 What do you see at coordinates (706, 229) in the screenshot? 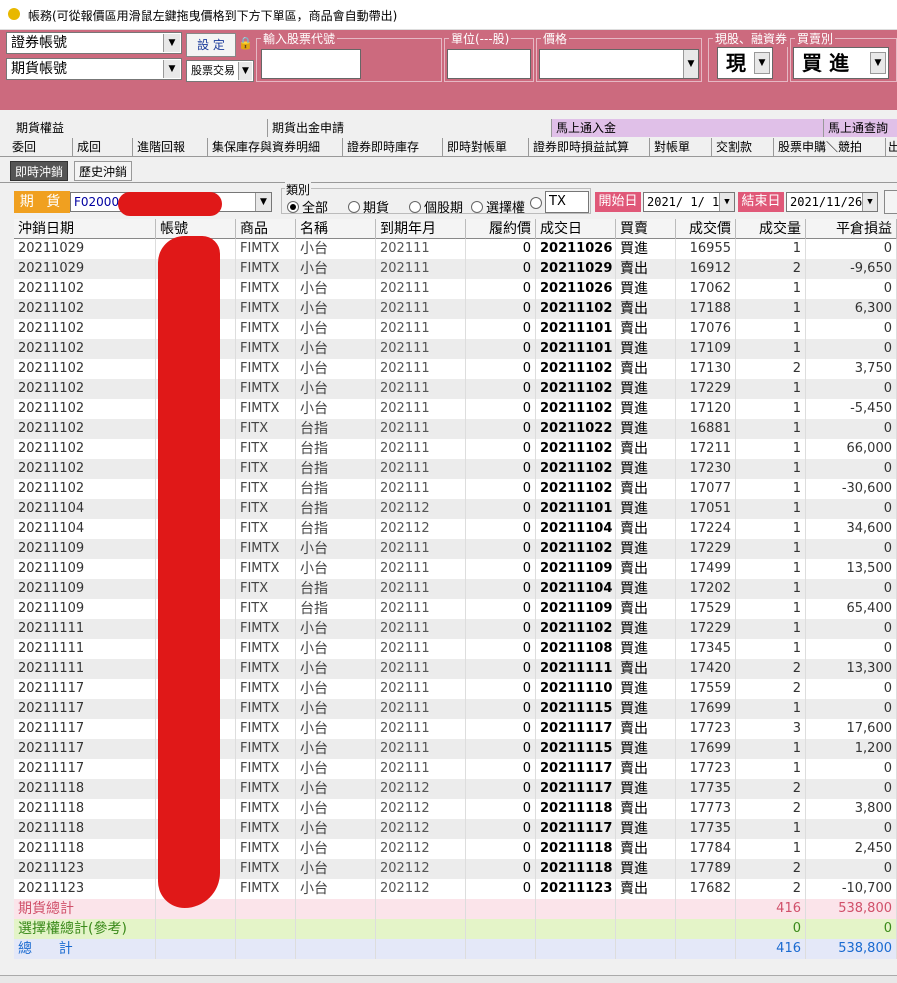
I see `col-header-price: 成交價` at bounding box center [706, 229].